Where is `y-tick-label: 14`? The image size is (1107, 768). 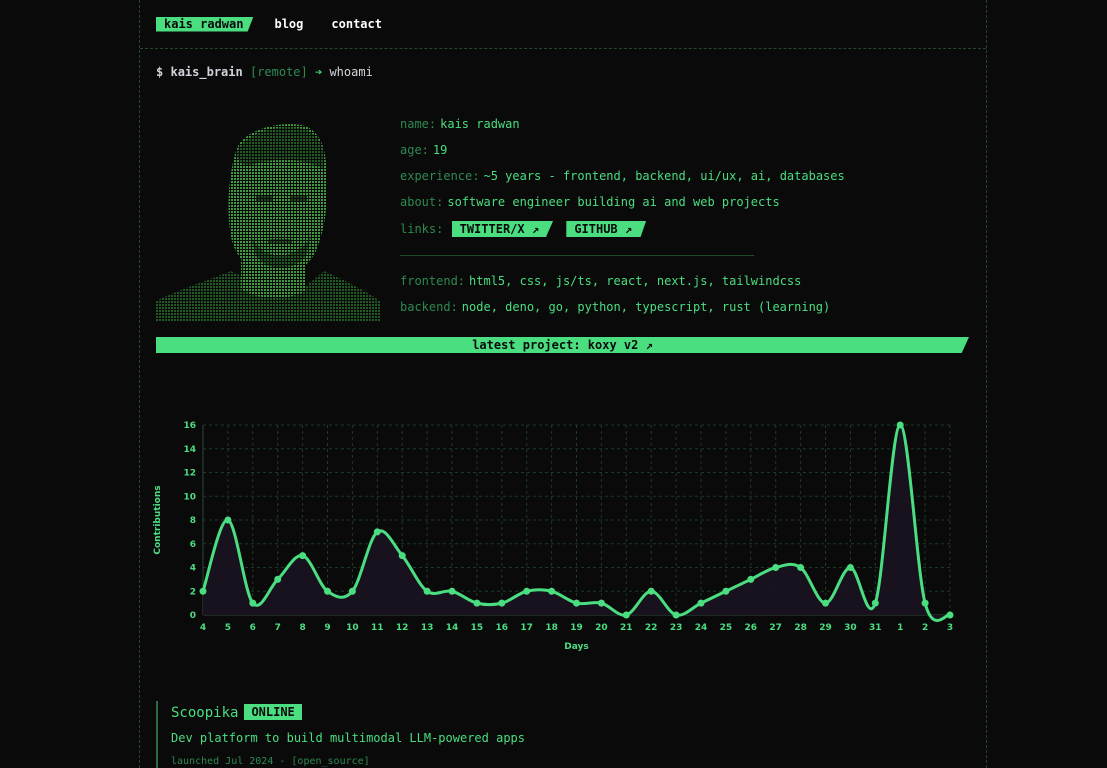 y-tick-label: 14 is located at coordinates (189, 450).